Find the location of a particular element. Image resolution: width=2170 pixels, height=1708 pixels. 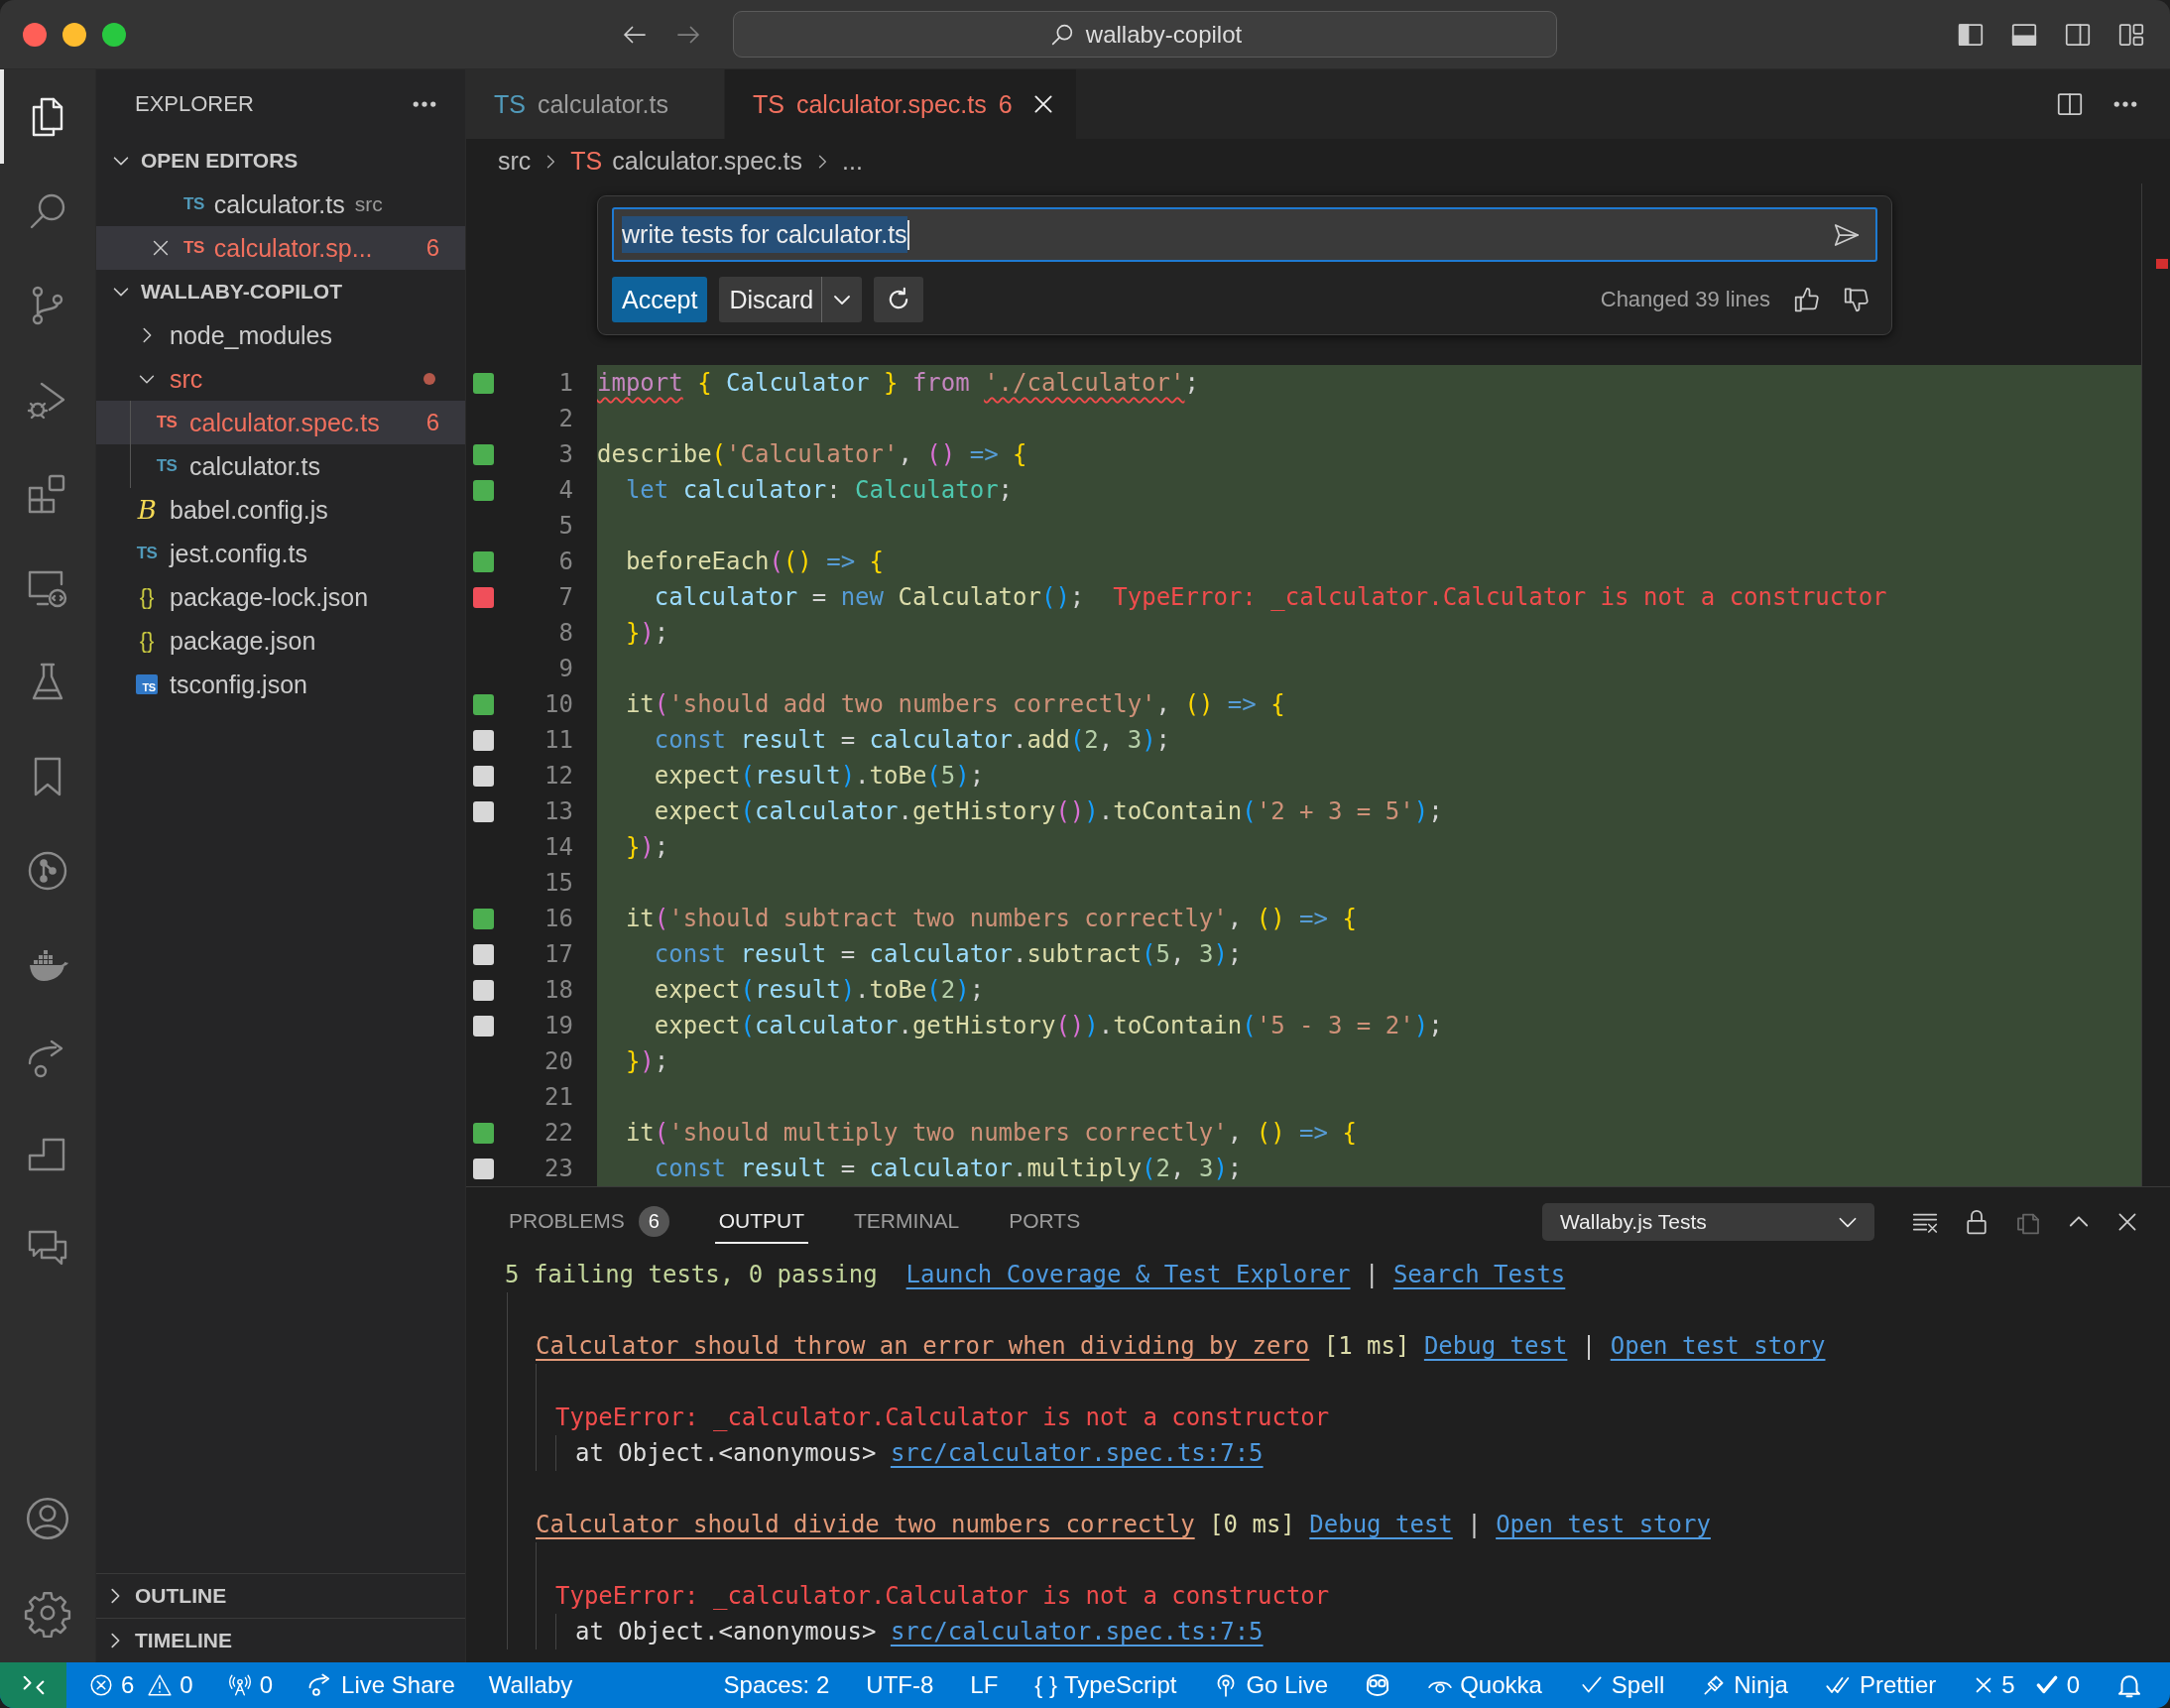

open-editor-item: TS calculator.ts src is located at coordinates (280, 204).